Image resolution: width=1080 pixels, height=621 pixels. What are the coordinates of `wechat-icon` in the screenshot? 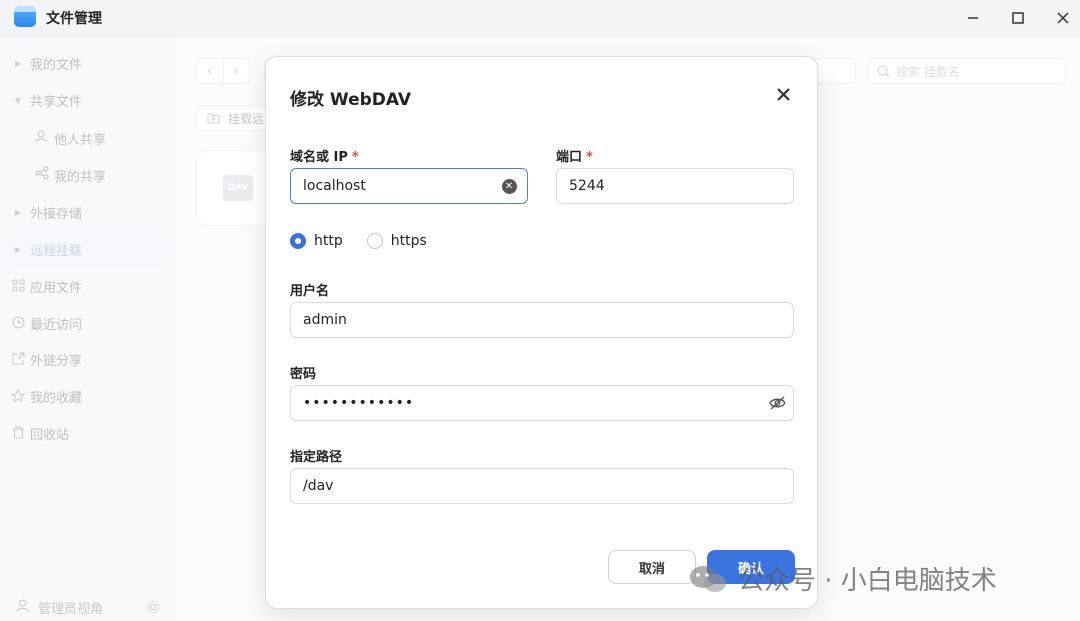 It's located at (708, 578).